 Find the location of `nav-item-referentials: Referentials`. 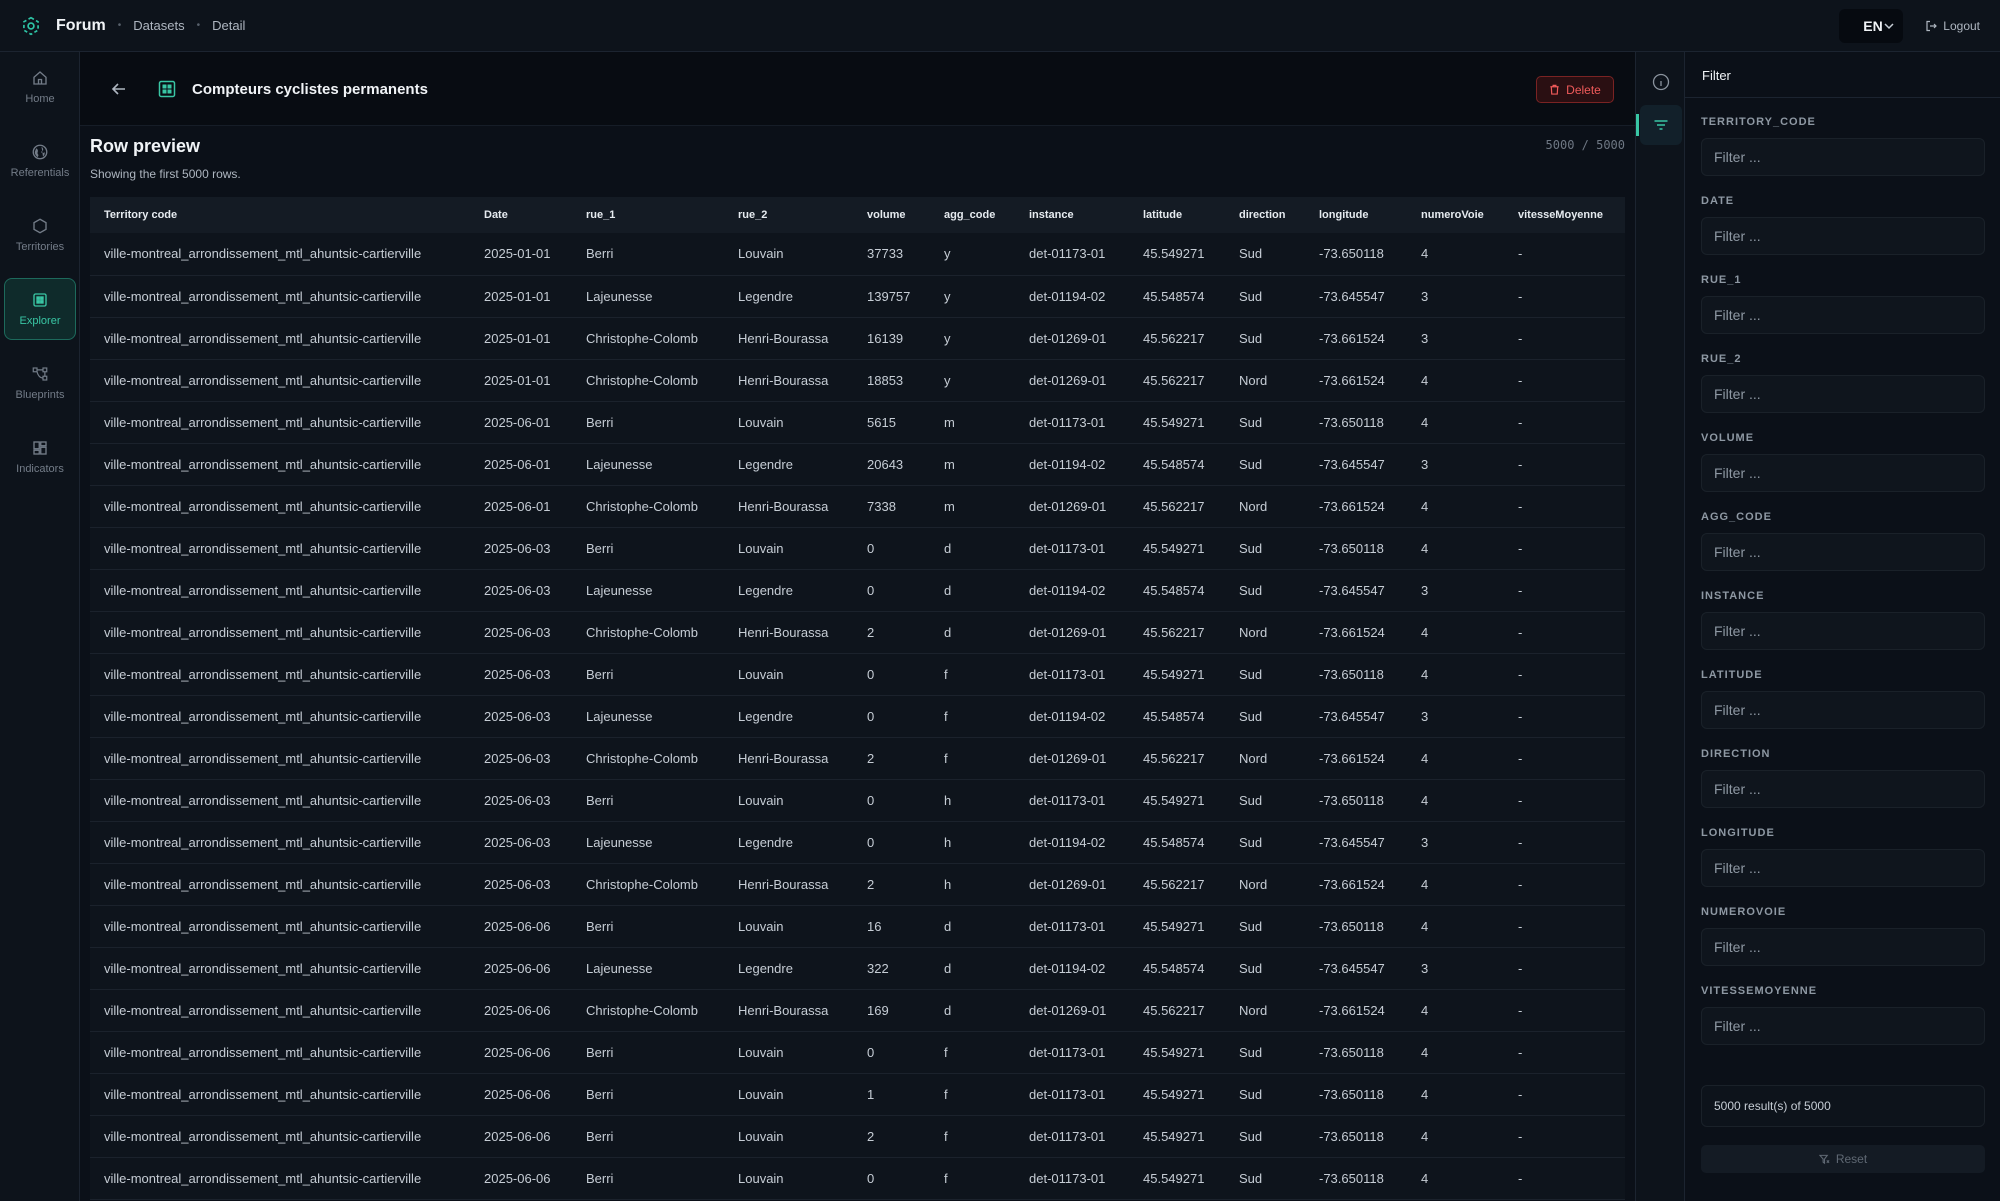

nav-item-referentials: Referentials is located at coordinates (40, 161).